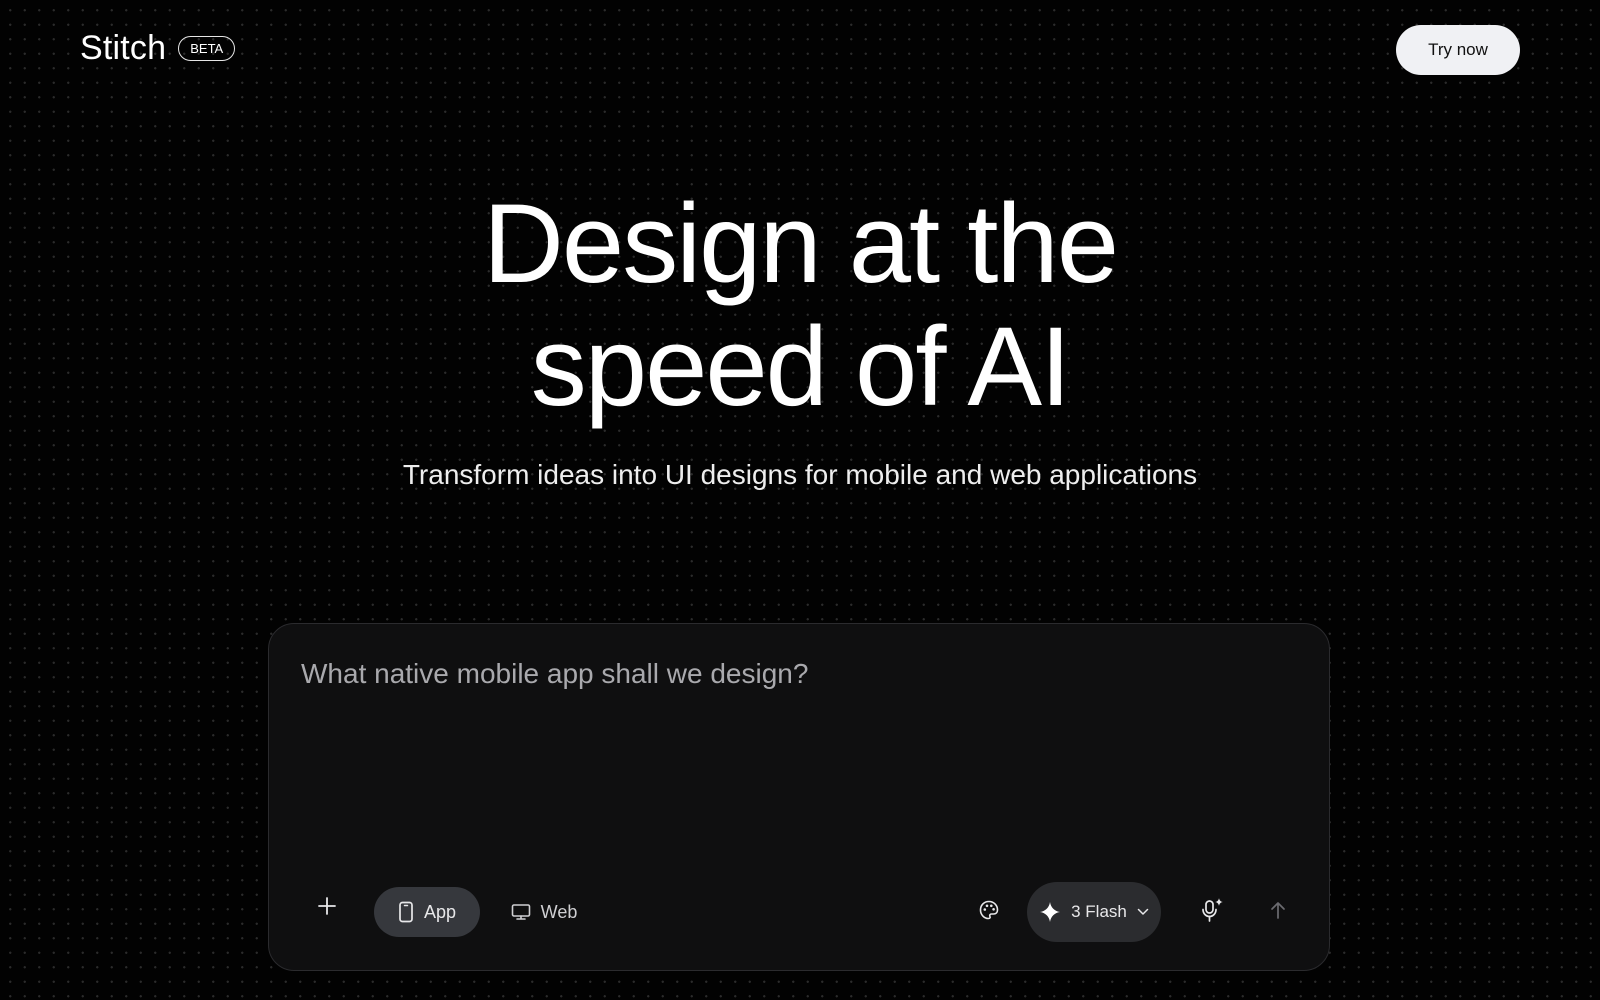 Image resolution: width=1600 pixels, height=1000 pixels. What do you see at coordinates (1143, 912) in the screenshot?
I see `chevron-down-icon` at bounding box center [1143, 912].